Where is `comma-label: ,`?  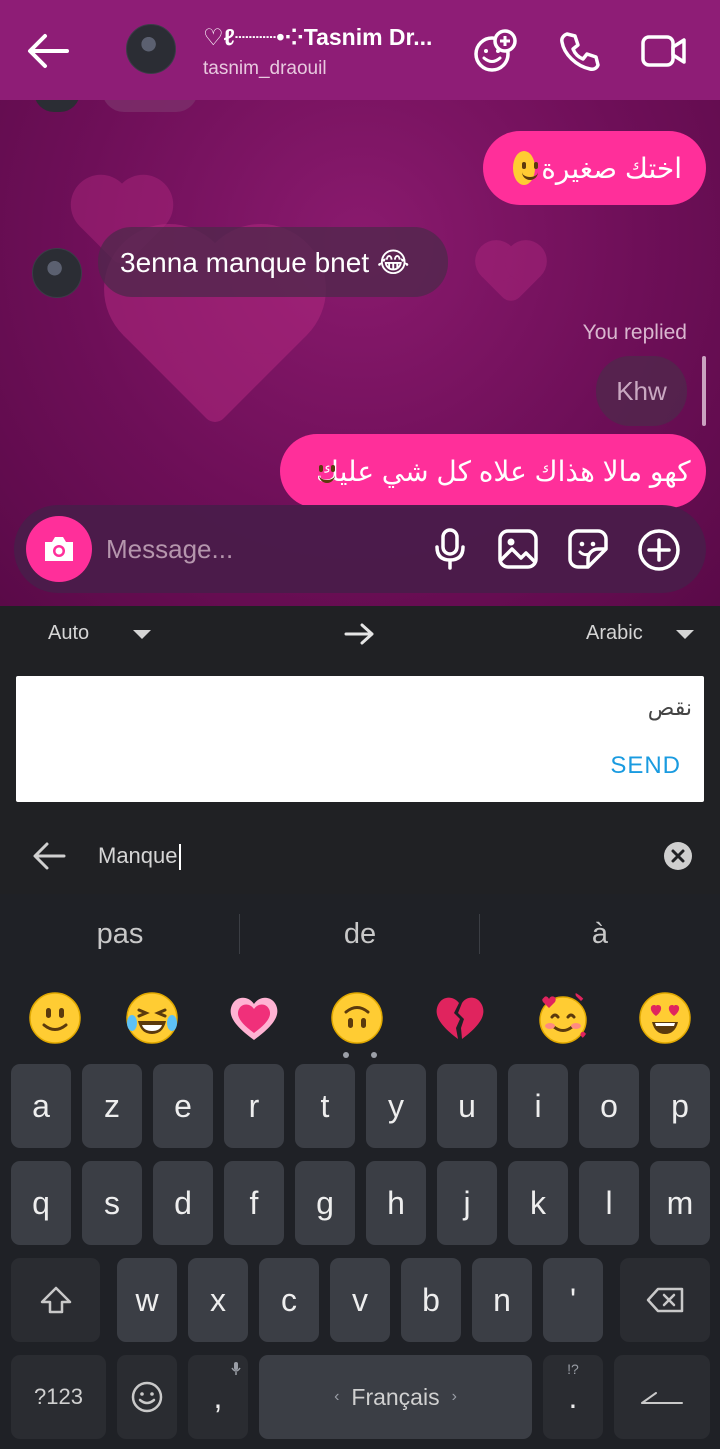
comma-label: , is located at coordinates (218, 1396).